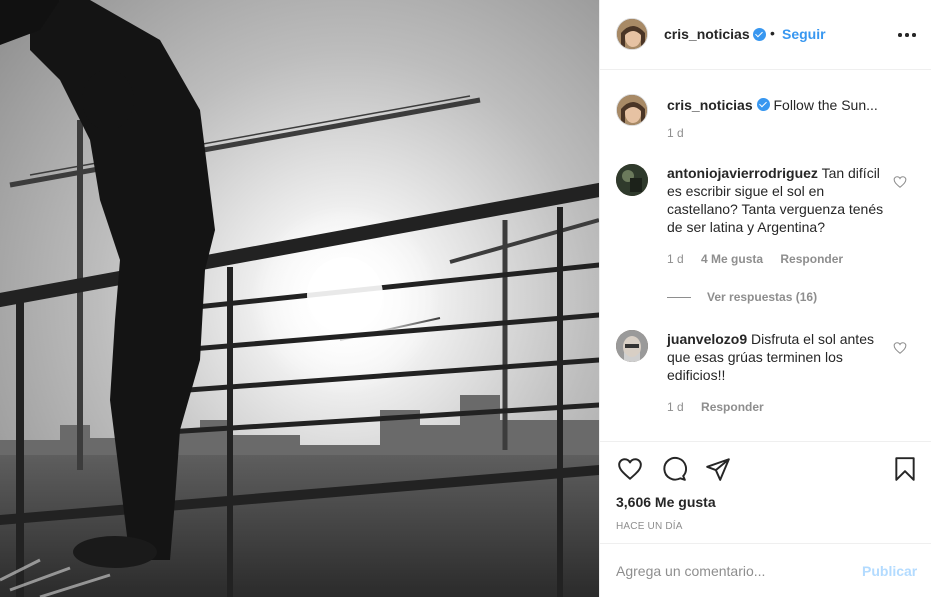 This screenshot has width=931, height=597. I want to click on comment-input, so click(731, 571).